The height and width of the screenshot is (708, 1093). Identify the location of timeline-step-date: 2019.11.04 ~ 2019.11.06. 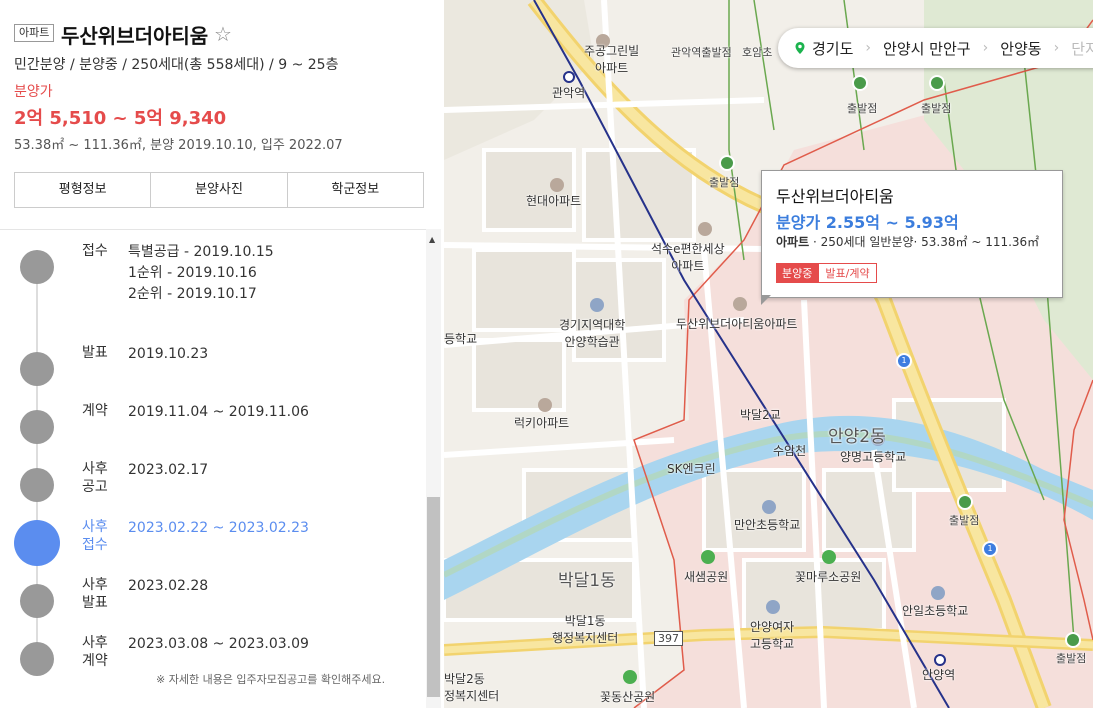
(218, 412).